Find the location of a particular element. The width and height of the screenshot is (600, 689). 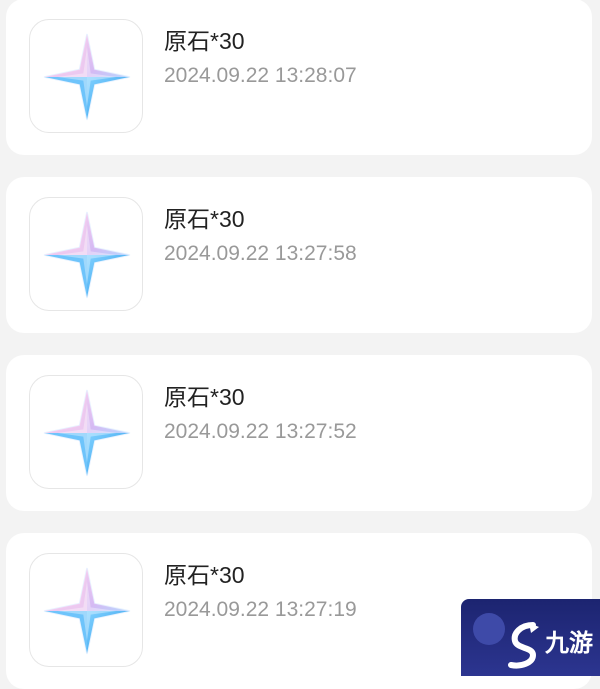

record-timestamp: 2024.09.22 13:27:19 is located at coordinates (260, 609).